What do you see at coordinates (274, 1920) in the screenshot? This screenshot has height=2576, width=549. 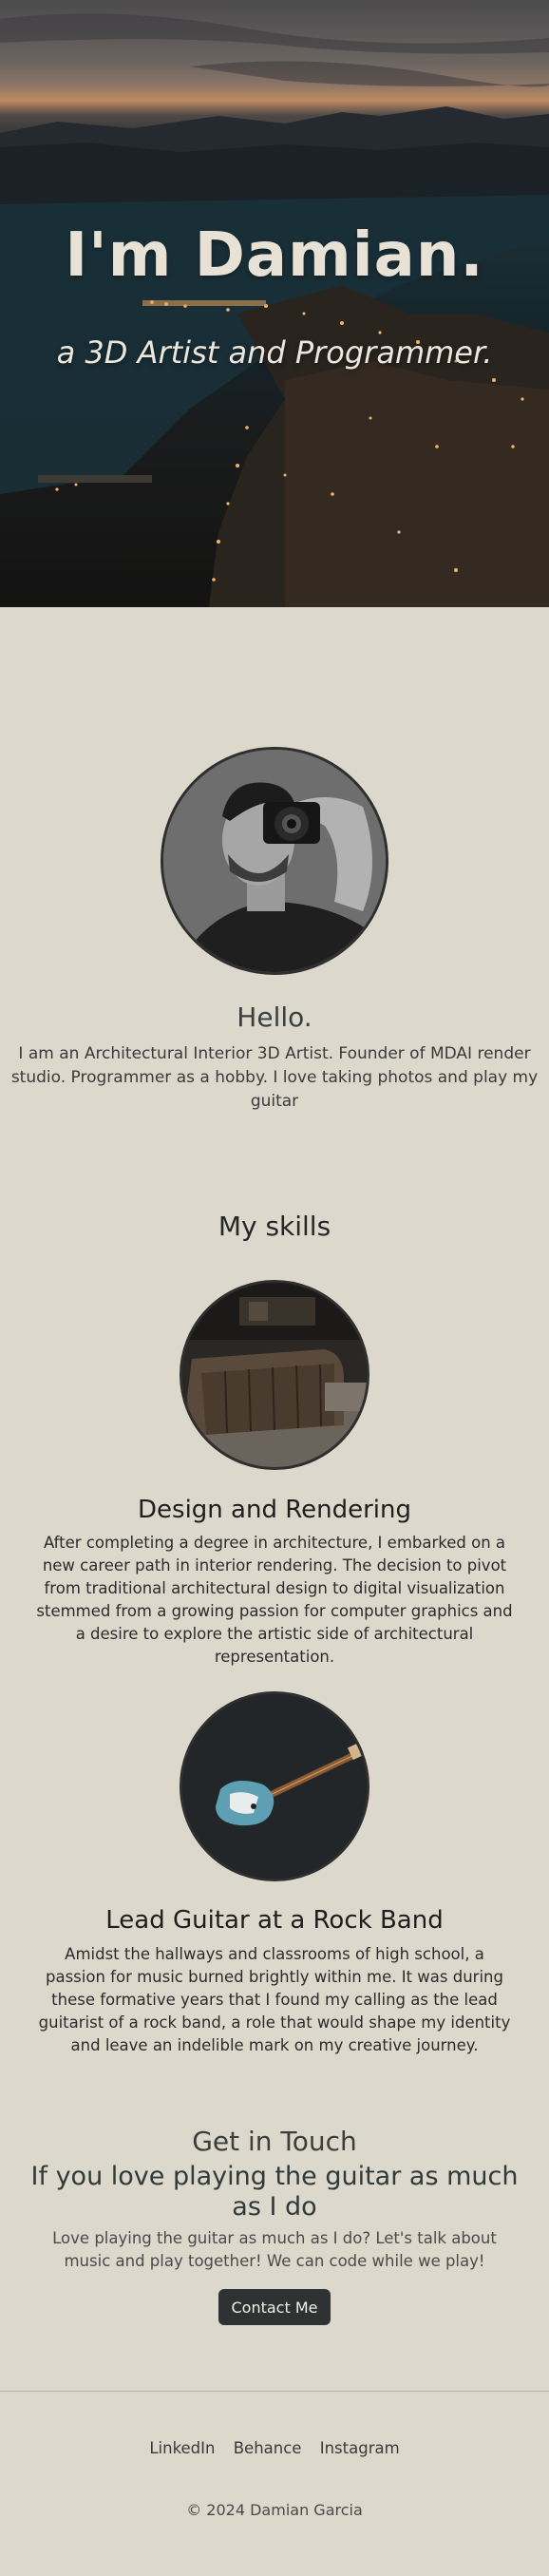 I see `skill-title: Lead Guitar at a Rock Band` at bounding box center [274, 1920].